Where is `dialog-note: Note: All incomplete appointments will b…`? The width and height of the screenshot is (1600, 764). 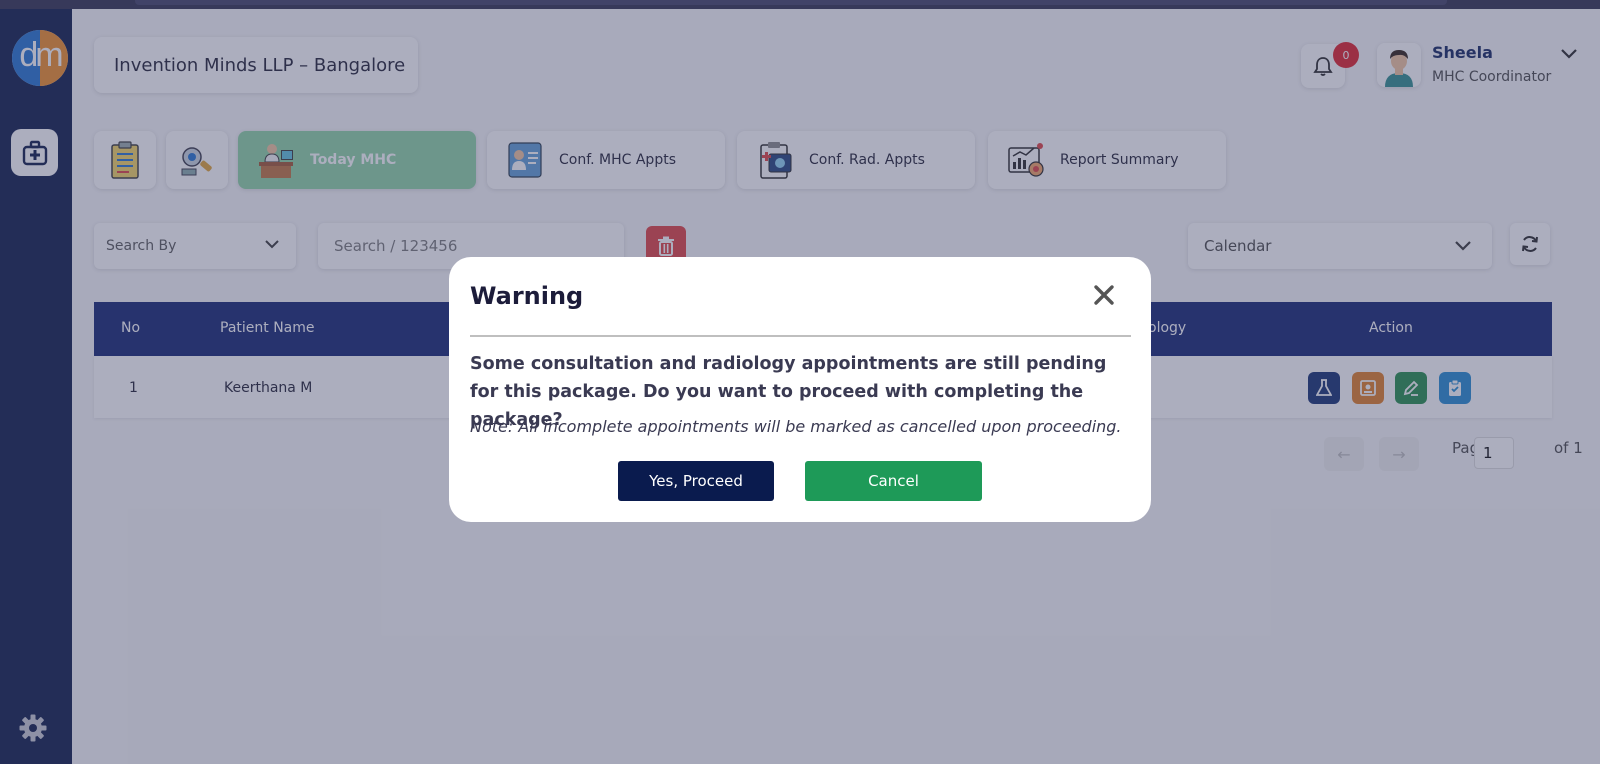
dialog-note: Note: All incomplete appointments will b… is located at coordinates (796, 426).